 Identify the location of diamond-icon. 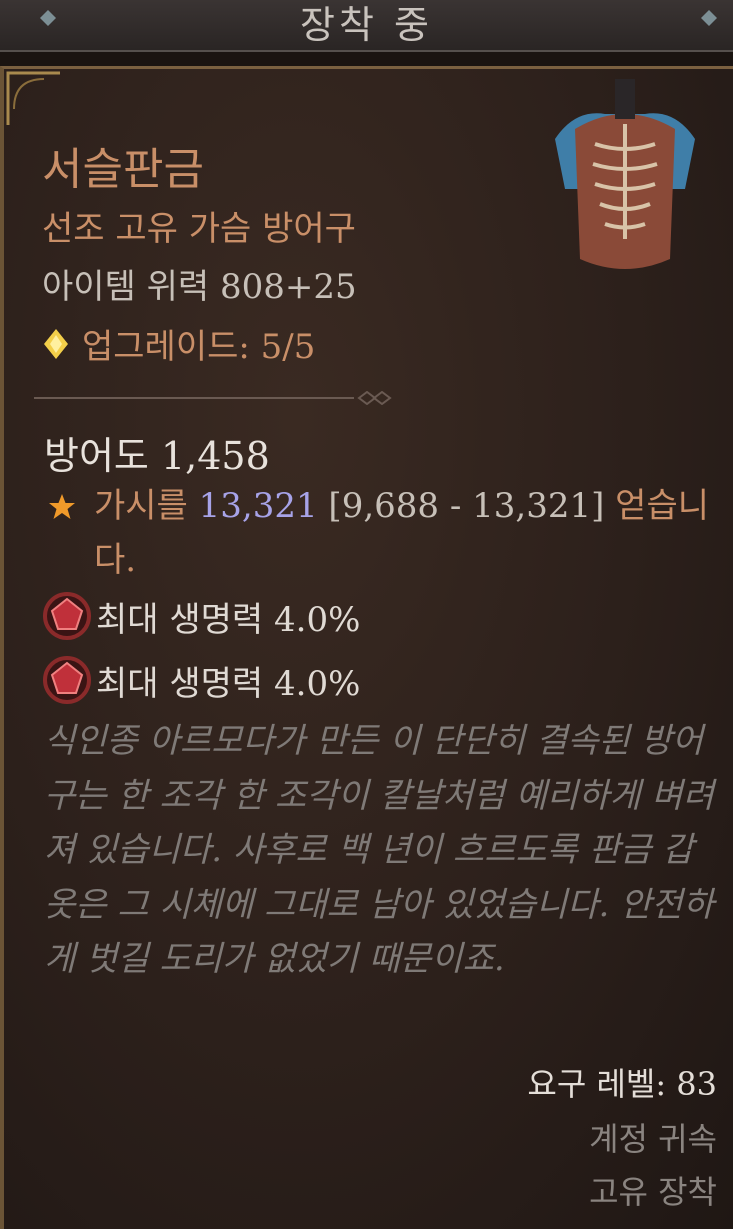
(56, 343).